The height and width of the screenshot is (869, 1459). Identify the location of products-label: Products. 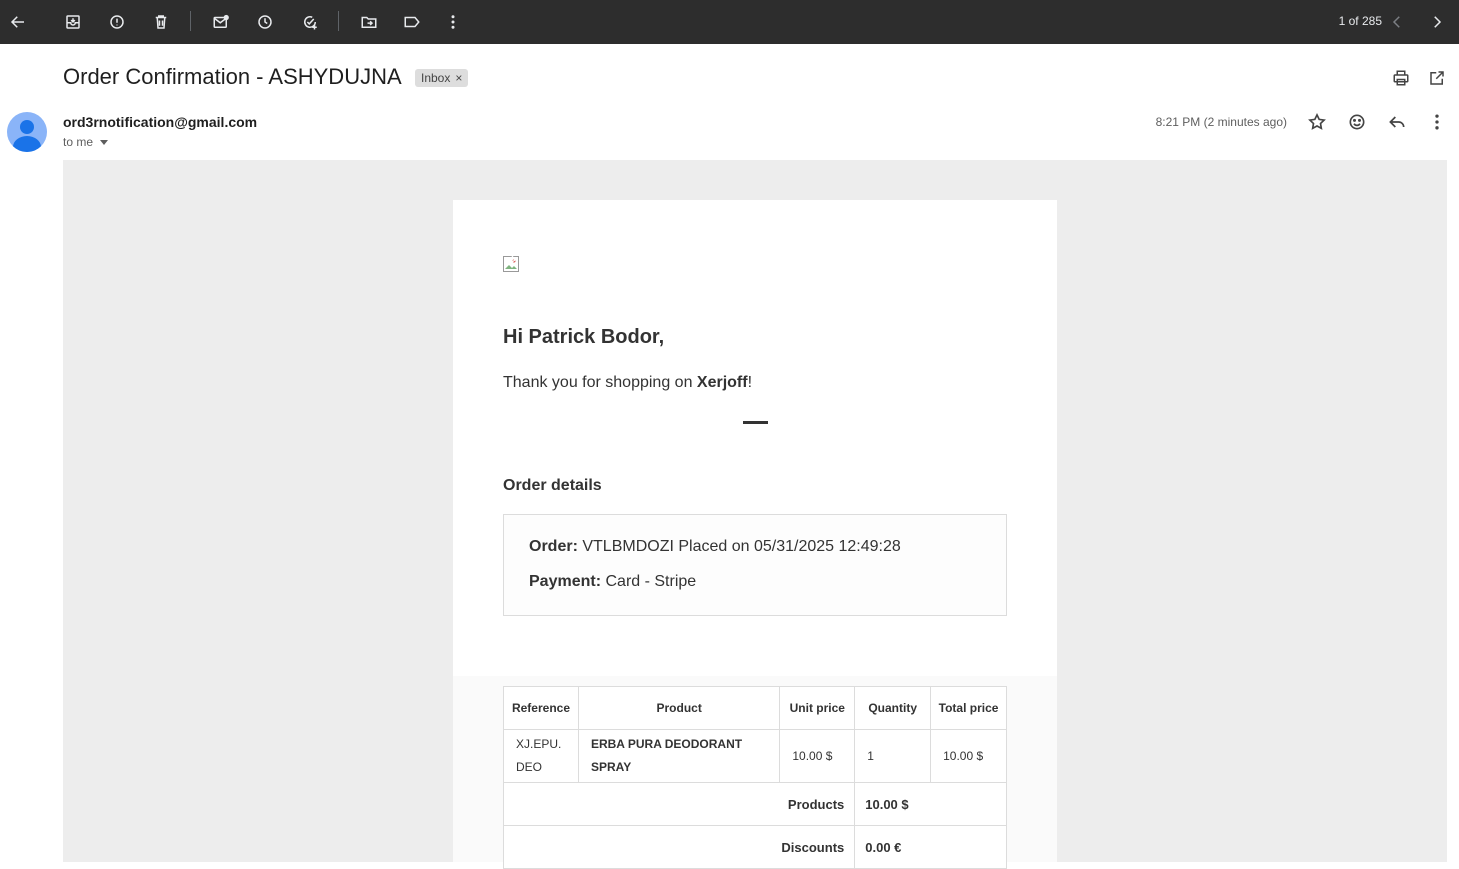
(679, 804).